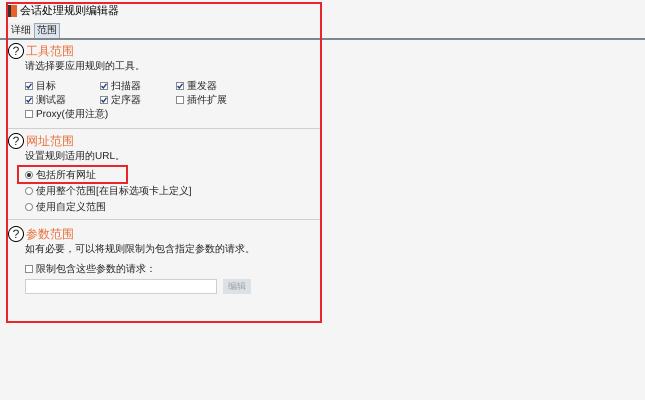  What do you see at coordinates (202, 87) in the screenshot?
I see `checkbox-label: 重发器` at bounding box center [202, 87].